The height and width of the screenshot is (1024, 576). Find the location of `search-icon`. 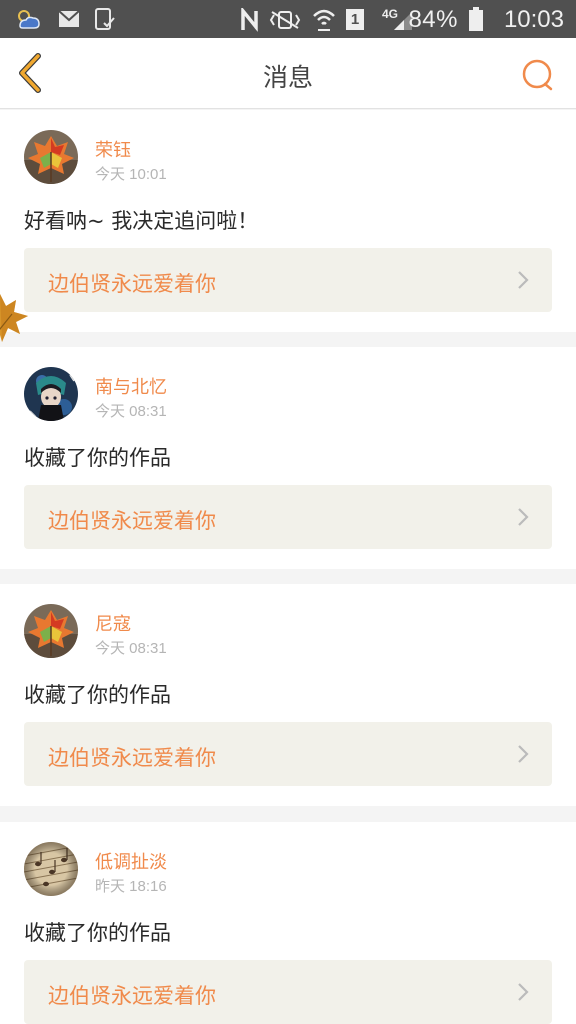

search-icon is located at coordinates (537, 75).